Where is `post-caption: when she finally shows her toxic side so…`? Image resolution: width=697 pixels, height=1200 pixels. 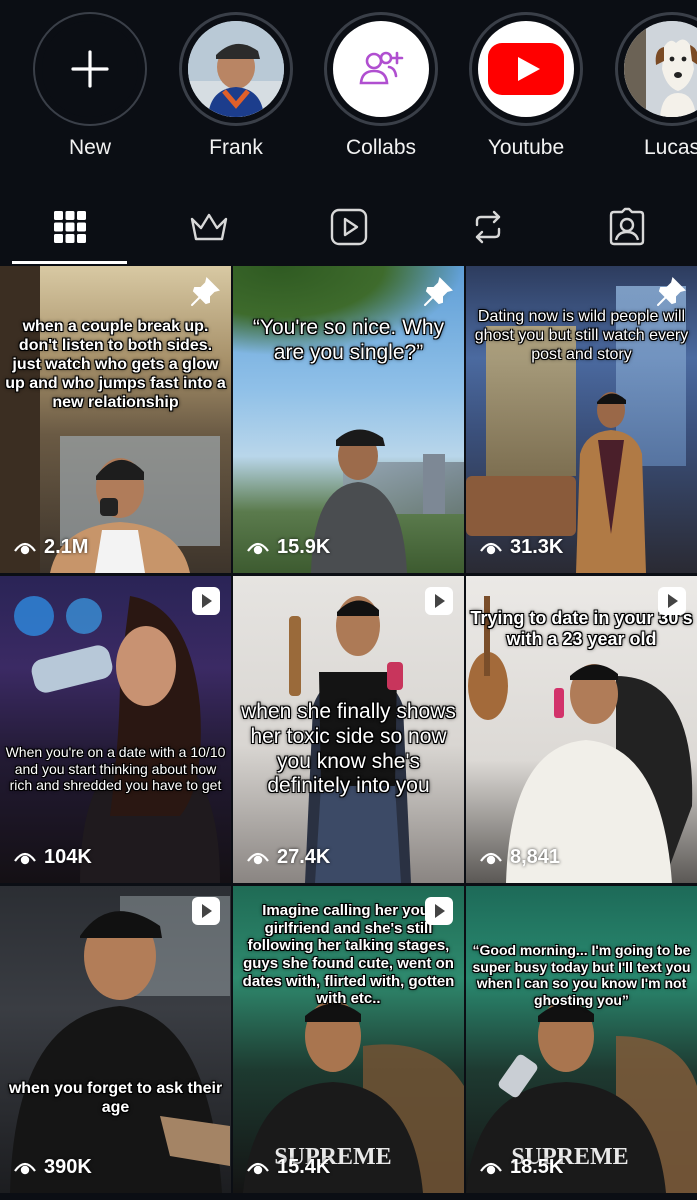 post-caption: when she finally shows her toxic side so… is located at coordinates (348, 749).